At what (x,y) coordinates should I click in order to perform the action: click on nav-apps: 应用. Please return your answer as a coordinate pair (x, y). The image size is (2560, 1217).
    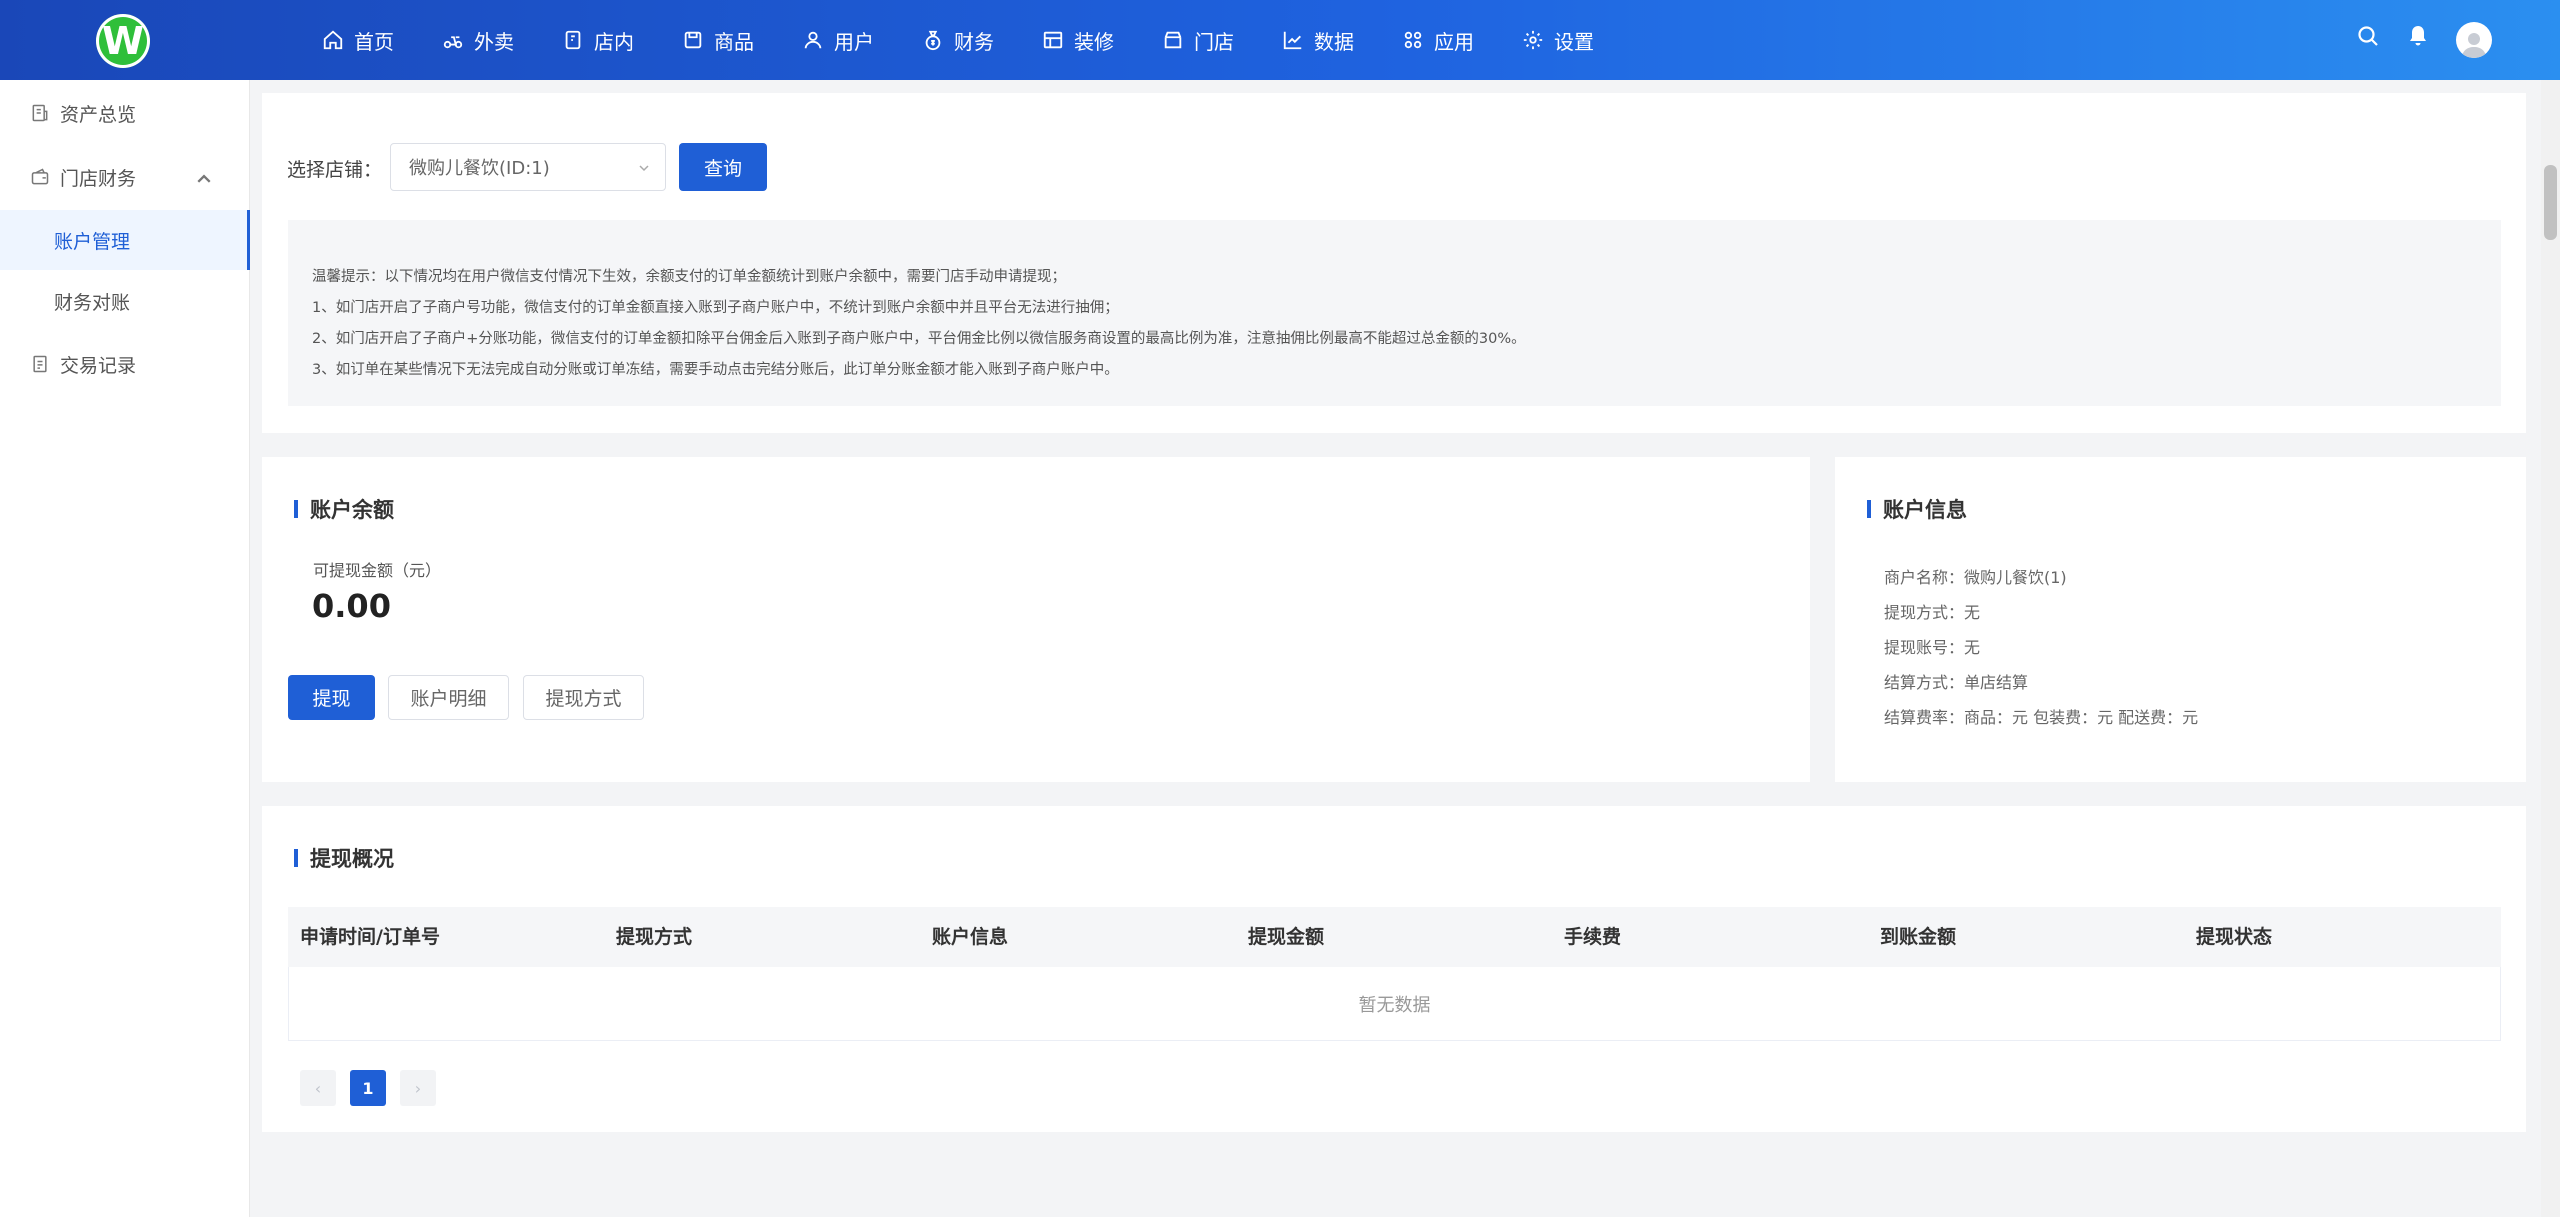
    Looking at the image, I should click on (1438, 40).